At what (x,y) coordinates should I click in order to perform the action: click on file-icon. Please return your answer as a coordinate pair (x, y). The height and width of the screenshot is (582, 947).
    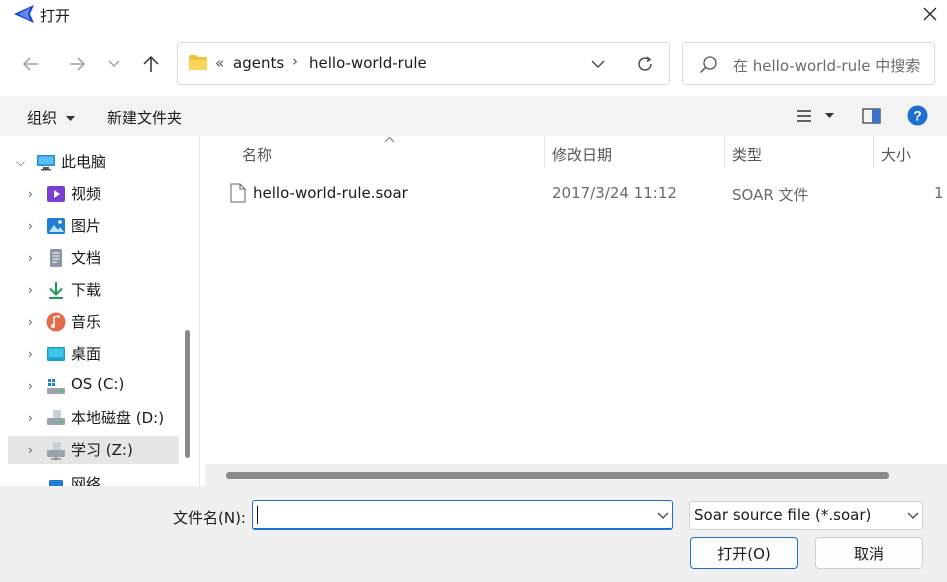
    Looking at the image, I should click on (238, 193).